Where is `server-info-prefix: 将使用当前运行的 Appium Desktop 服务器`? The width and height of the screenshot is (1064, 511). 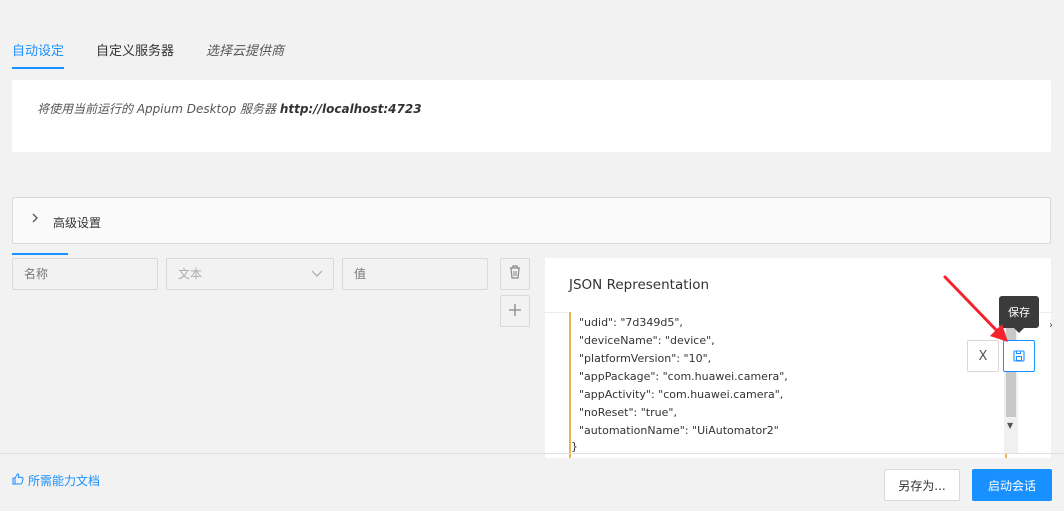
server-info-prefix: 将使用当前运行的 Appium Desktop 服务器 is located at coordinates (158, 109).